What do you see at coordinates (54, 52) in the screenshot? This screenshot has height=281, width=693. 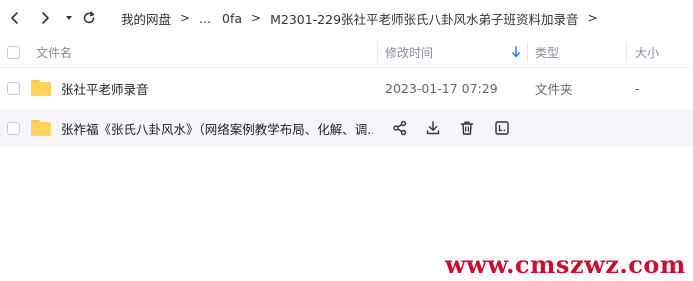 I see `column-header-name: 文件名` at bounding box center [54, 52].